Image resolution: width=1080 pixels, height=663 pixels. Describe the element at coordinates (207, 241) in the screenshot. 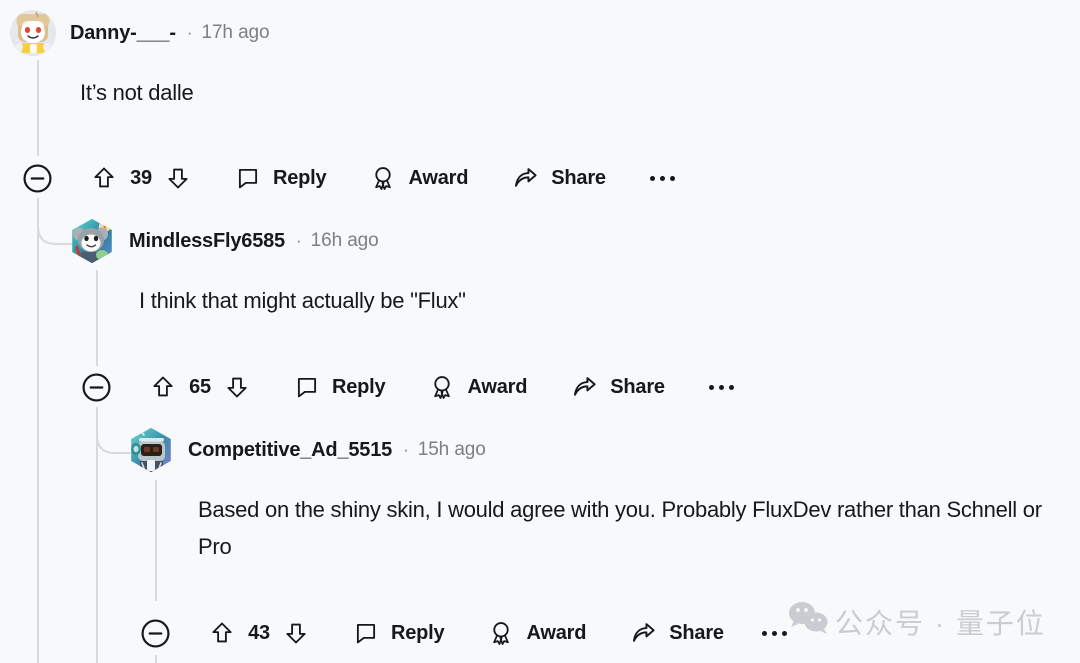

I see `comment-author: MindlessFly6585` at that location.